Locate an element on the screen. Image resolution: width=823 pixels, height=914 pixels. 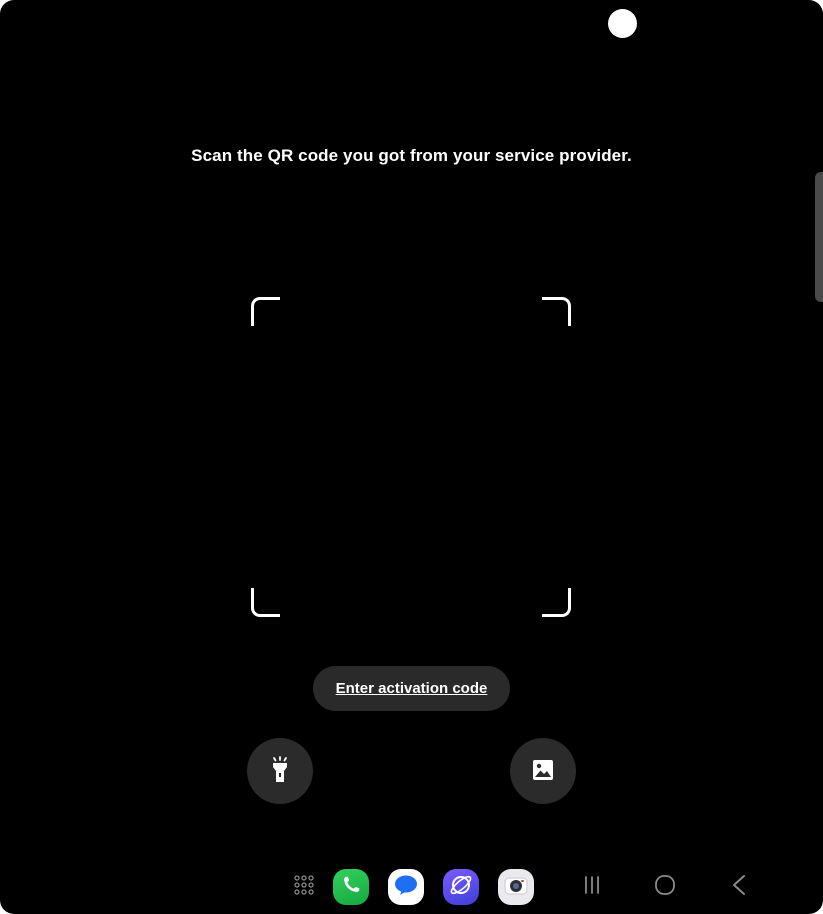
internet-icon is located at coordinates (461, 887).